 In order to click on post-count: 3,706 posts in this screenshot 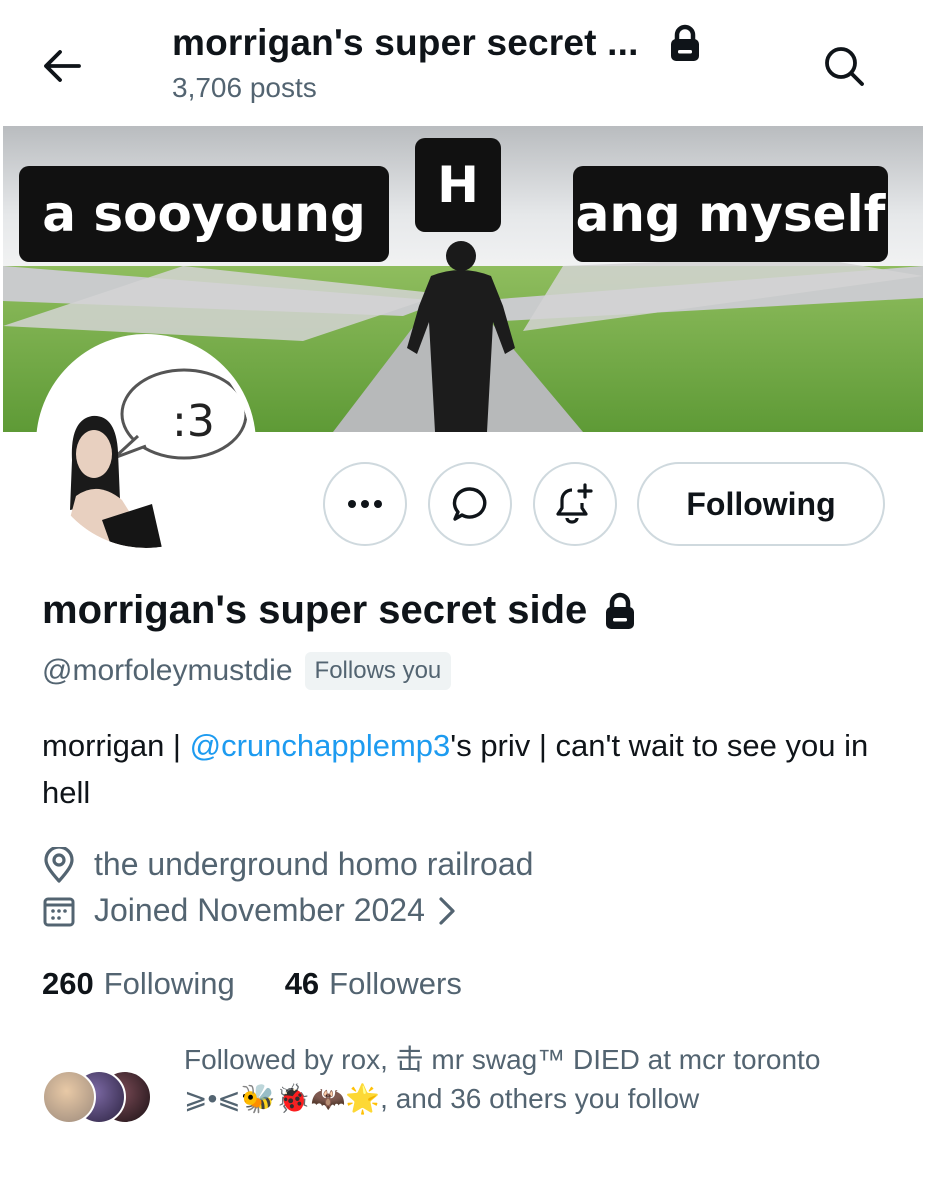, I will do `click(244, 87)`.